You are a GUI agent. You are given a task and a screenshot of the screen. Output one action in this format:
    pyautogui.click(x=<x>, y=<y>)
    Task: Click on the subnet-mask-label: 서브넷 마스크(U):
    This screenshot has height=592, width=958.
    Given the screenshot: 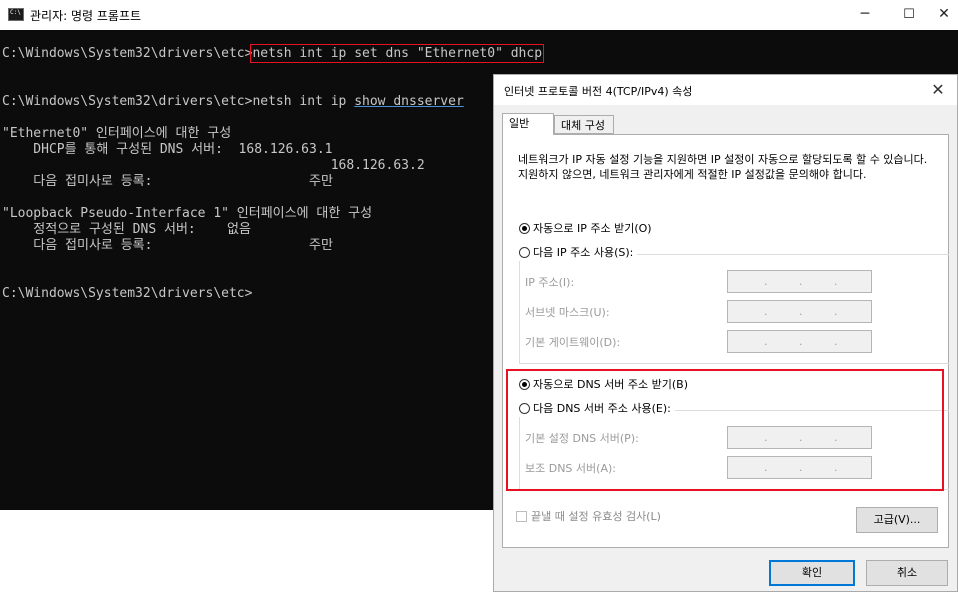 What is the action you would take?
    pyautogui.click(x=567, y=312)
    